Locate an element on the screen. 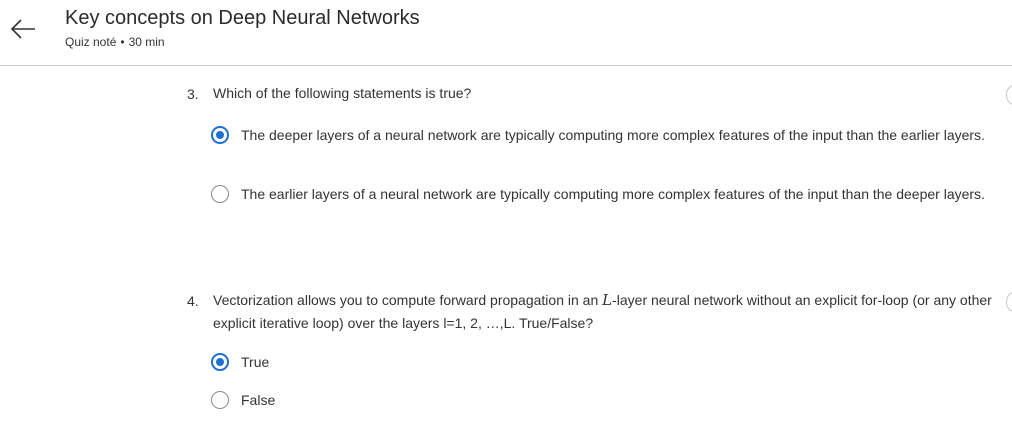 Image resolution: width=1012 pixels, height=431 pixels. quiz-meta: Quiz noté • 30 min is located at coordinates (115, 42).